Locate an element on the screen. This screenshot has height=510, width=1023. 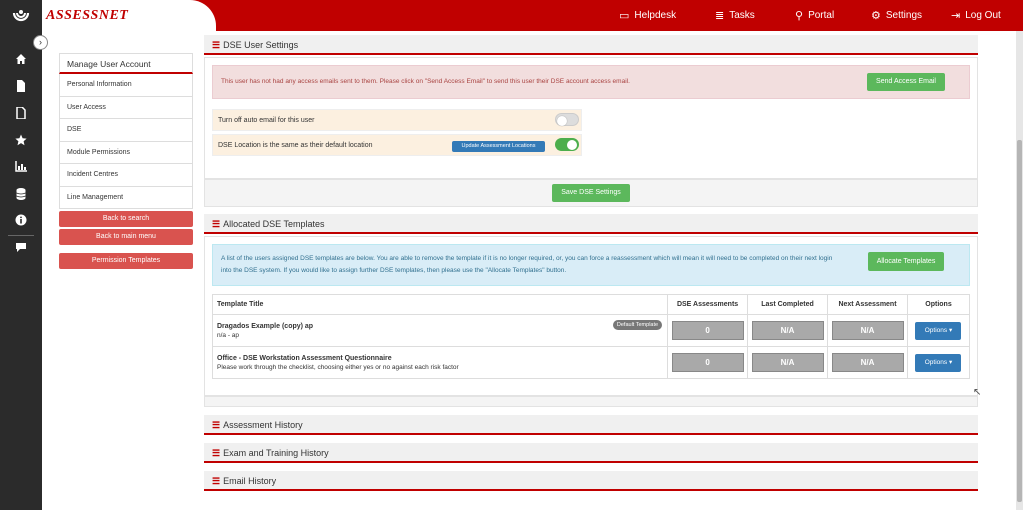
template-subtitle: n/a - ap is located at coordinates (228, 335).